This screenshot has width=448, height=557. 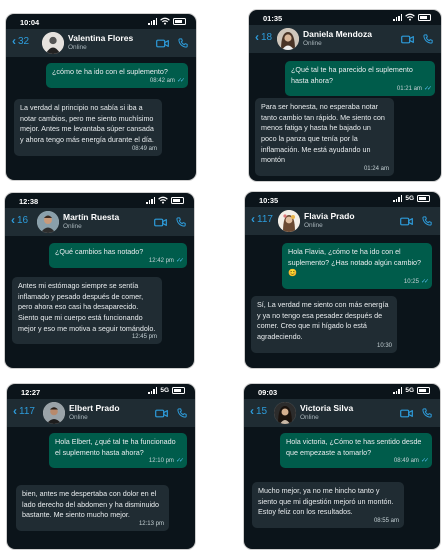 What do you see at coordinates (267, 37) in the screenshot?
I see `unread-count: 18` at bounding box center [267, 37].